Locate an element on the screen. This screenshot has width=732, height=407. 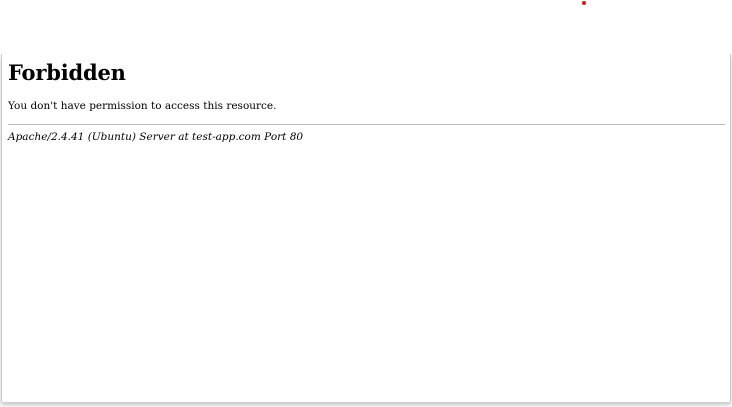
page-title: Forbidden is located at coordinates (67, 72).